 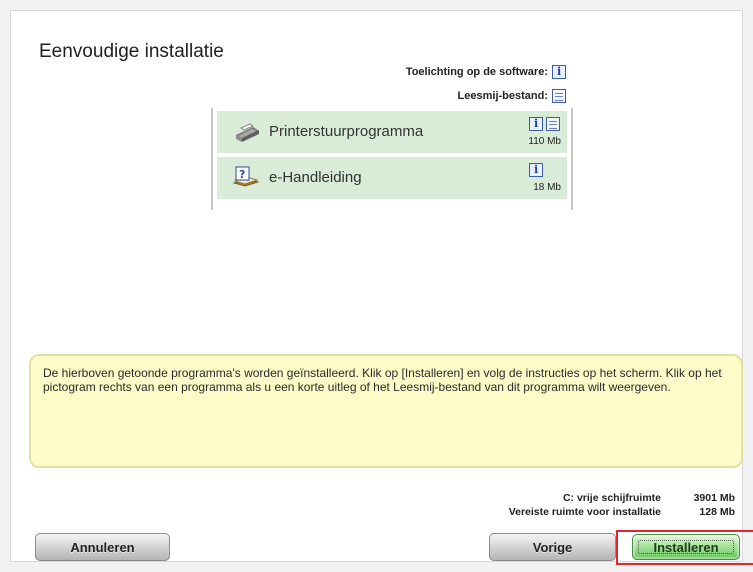 I want to click on manual-book-icon: ?, so click(x=246, y=176).